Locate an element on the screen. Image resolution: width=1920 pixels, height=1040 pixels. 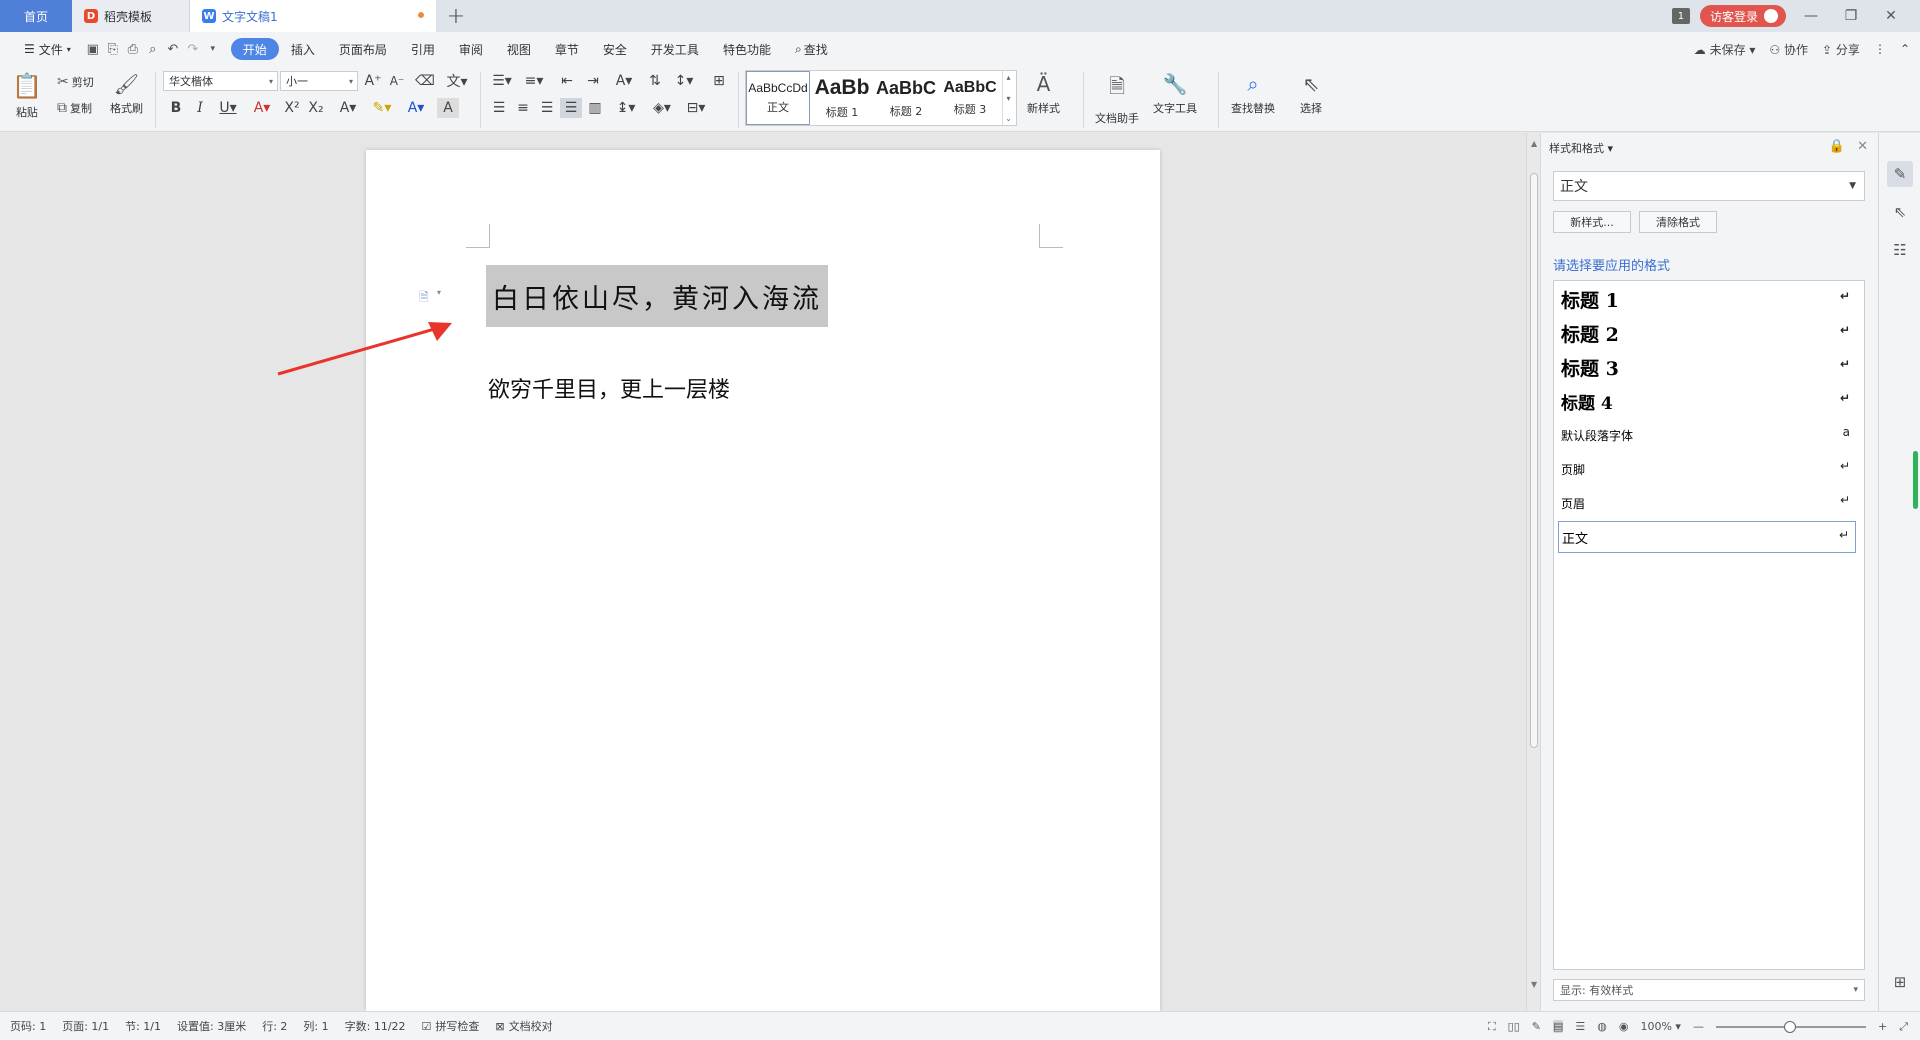
increase-indent-icon: ⇥ is located at coordinates (593, 81).